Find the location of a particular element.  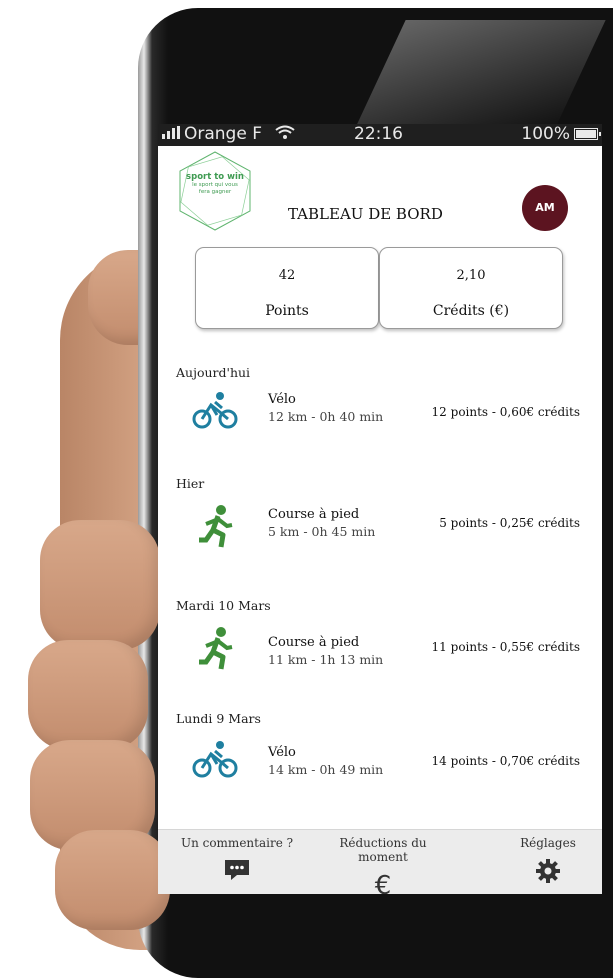

battery-level: 100% is located at coordinates (545, 134).